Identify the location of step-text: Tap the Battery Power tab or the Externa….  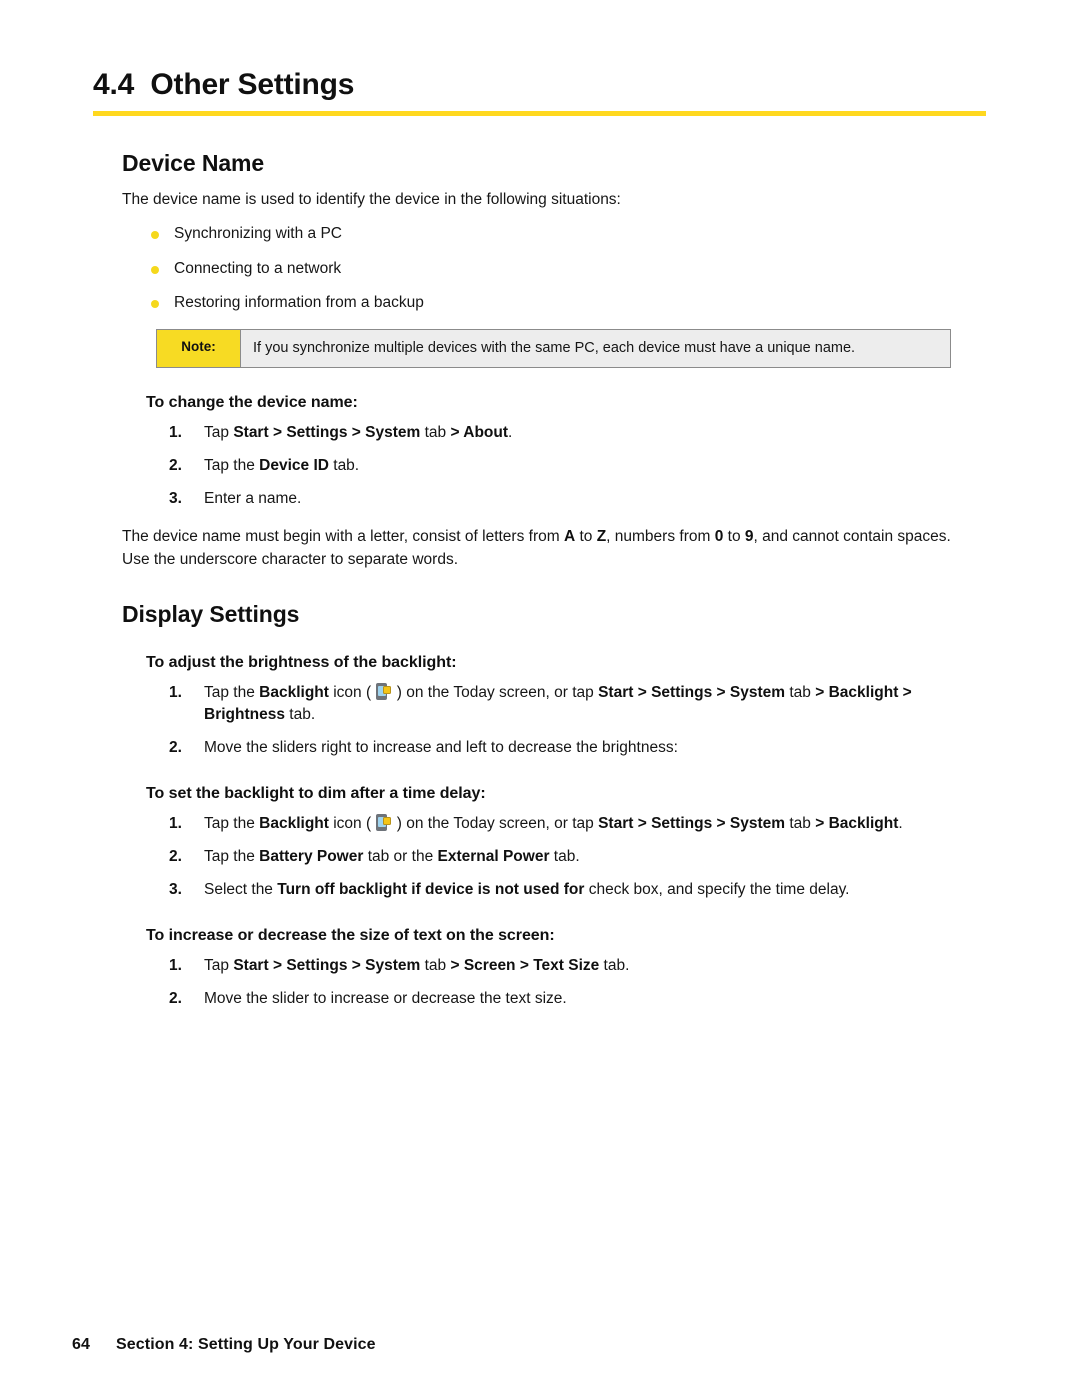
(392, 857).